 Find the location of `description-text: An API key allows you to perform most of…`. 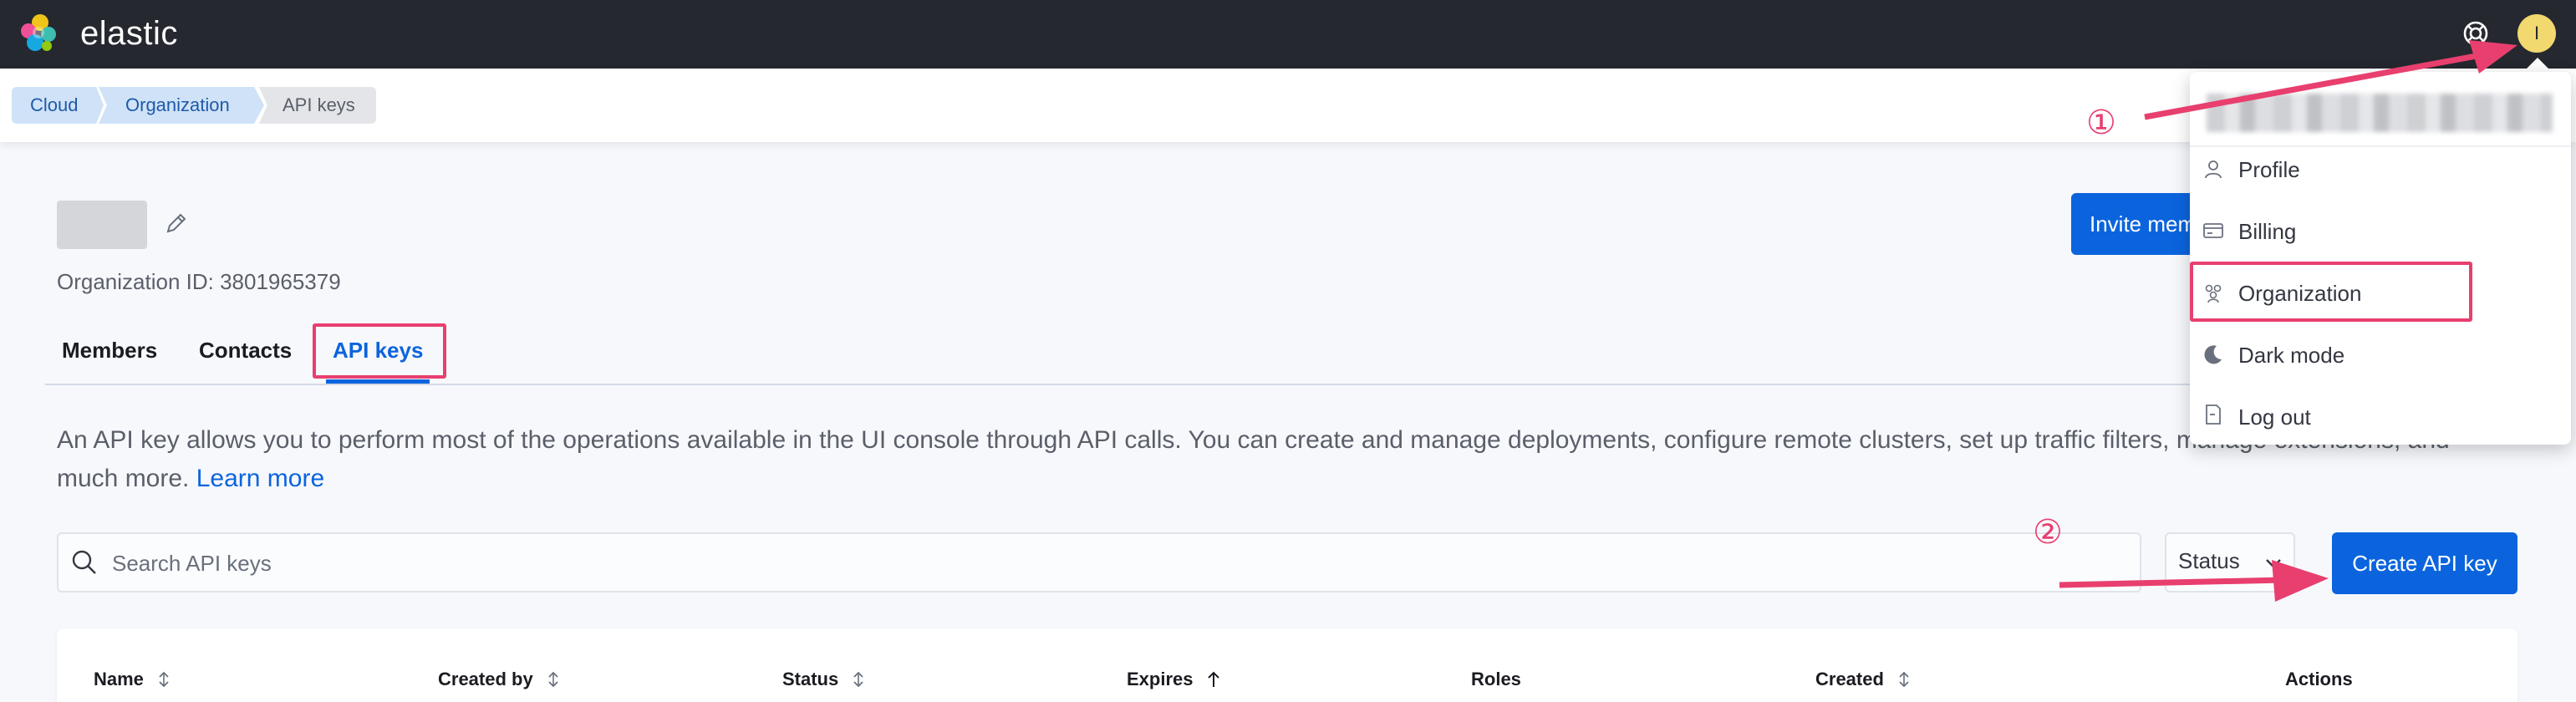

description-text: An API key allows you to perform most of… is located at coordinates (1253, 459).